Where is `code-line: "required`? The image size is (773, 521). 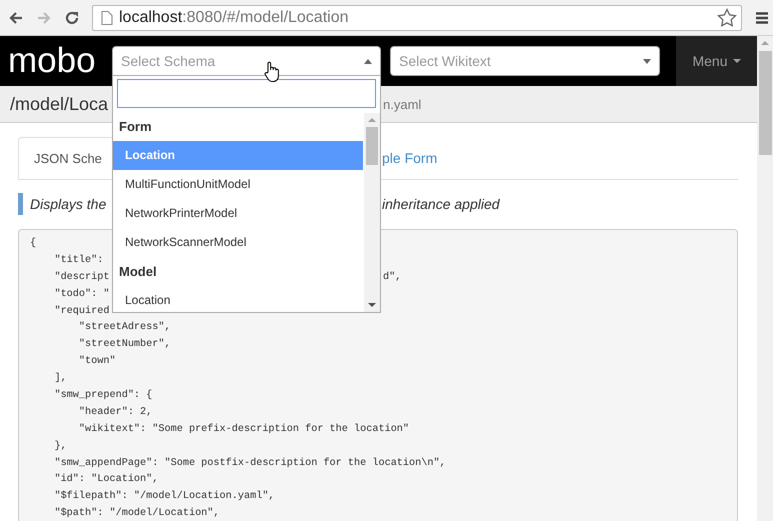
code-line: "required is located at coordinates (81, 311).